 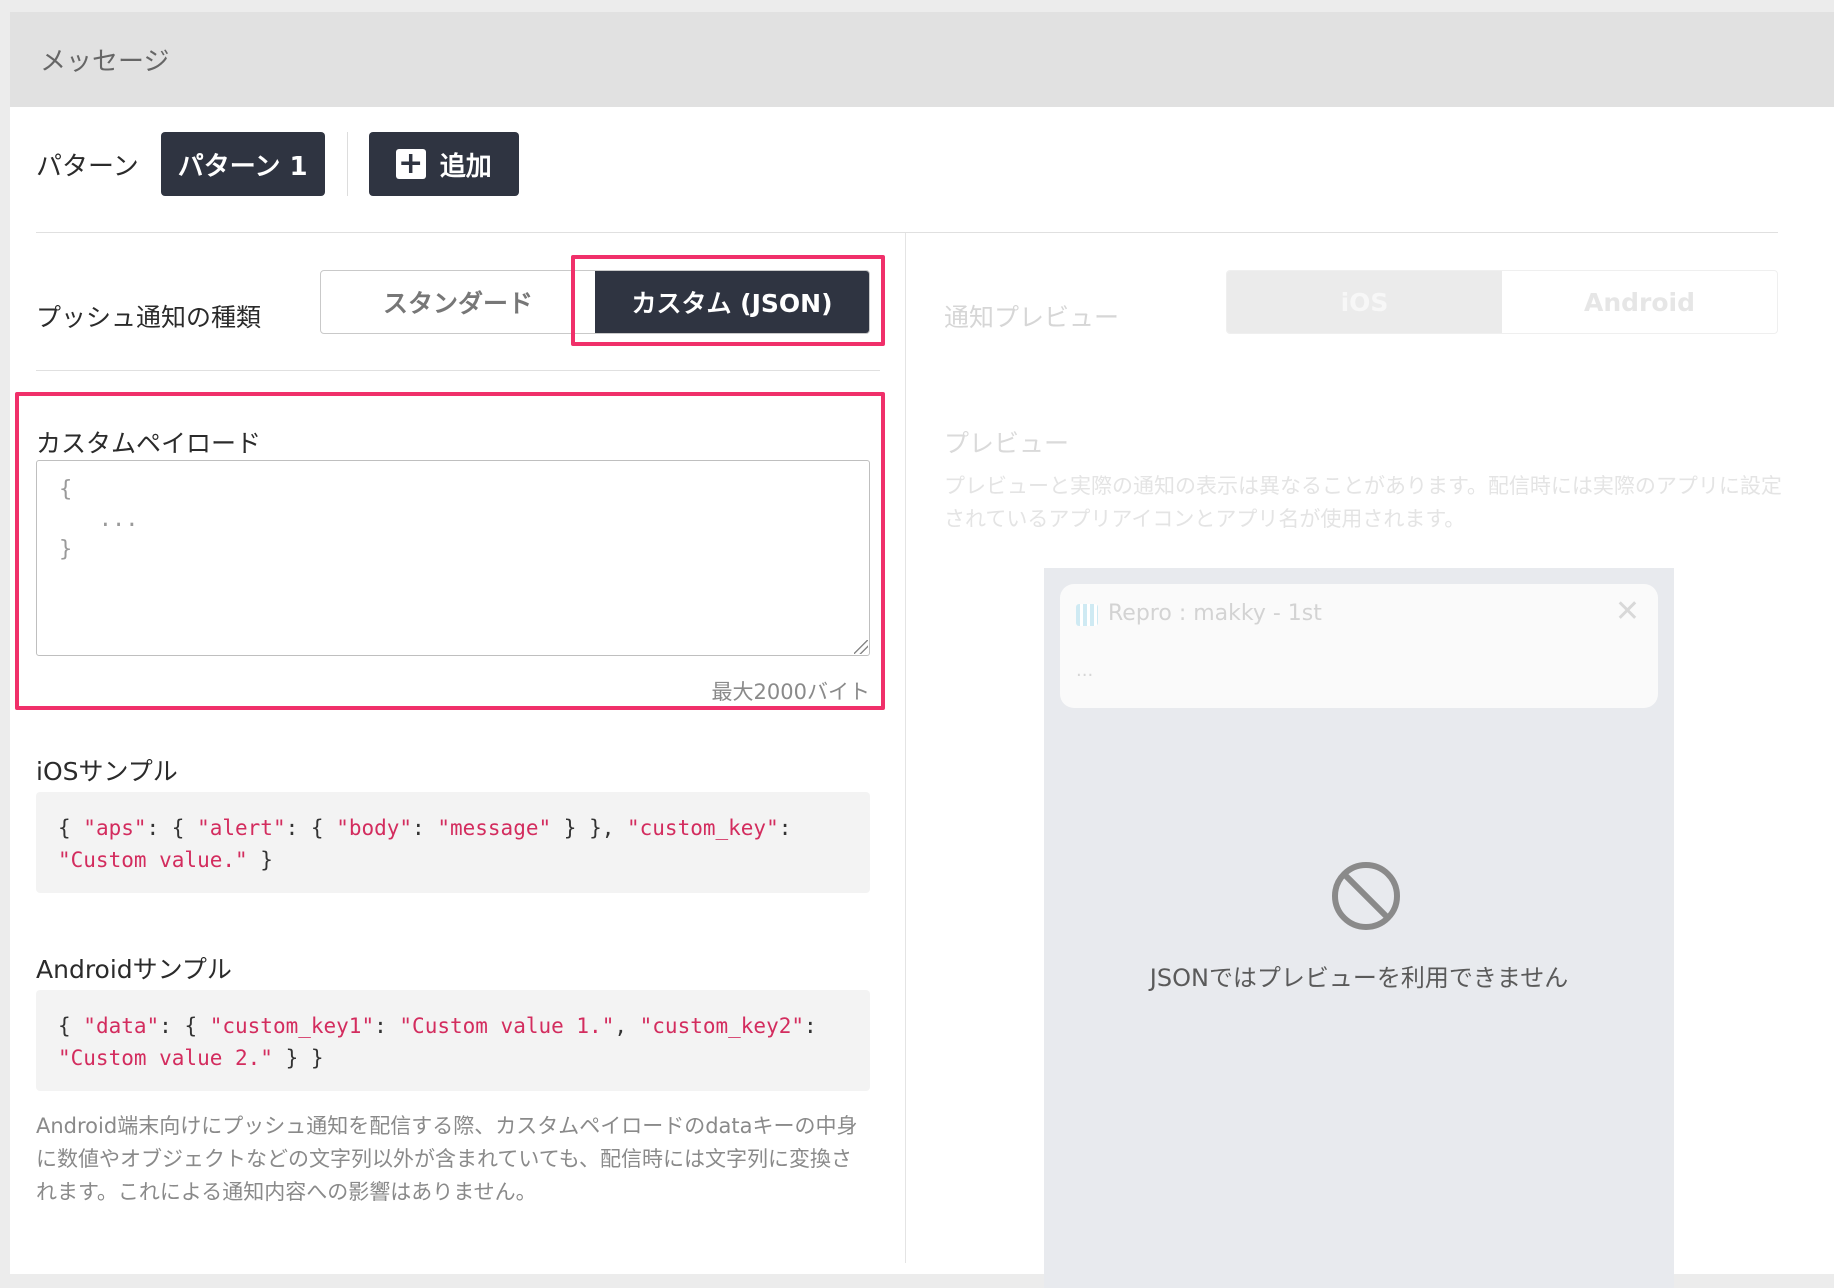 I want to click on add-pattern-label: 追加, so click(x=465, y=166).